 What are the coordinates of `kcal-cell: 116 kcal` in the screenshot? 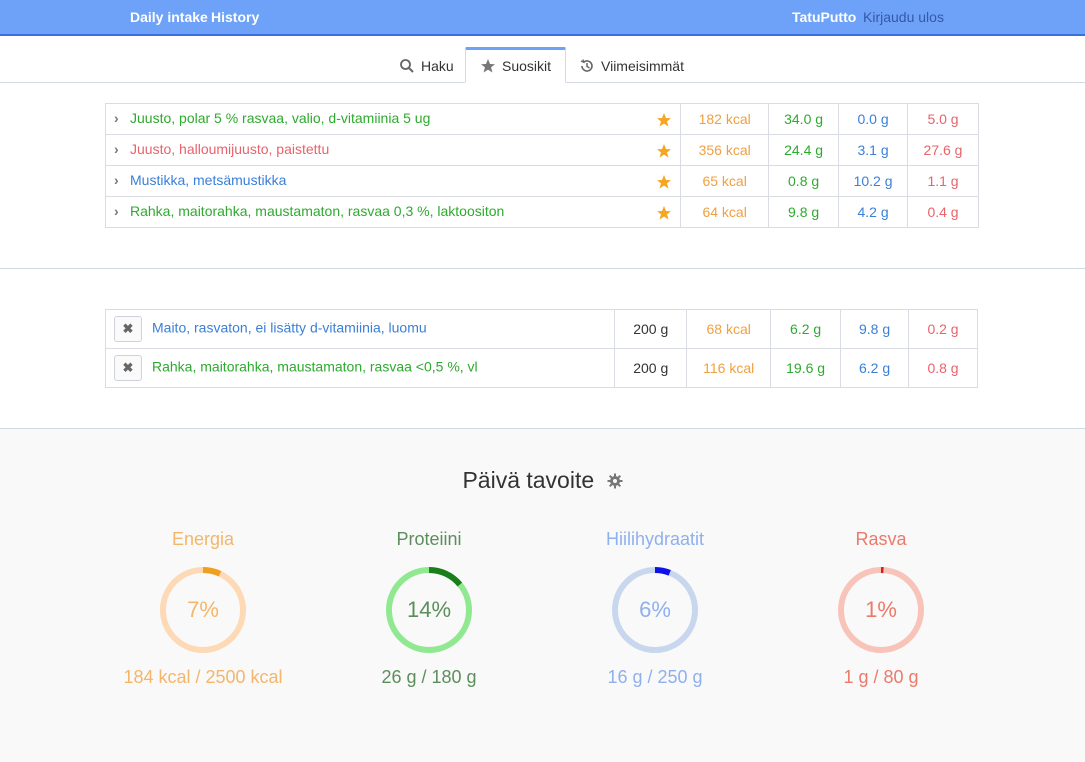 It's located at (729, 368).